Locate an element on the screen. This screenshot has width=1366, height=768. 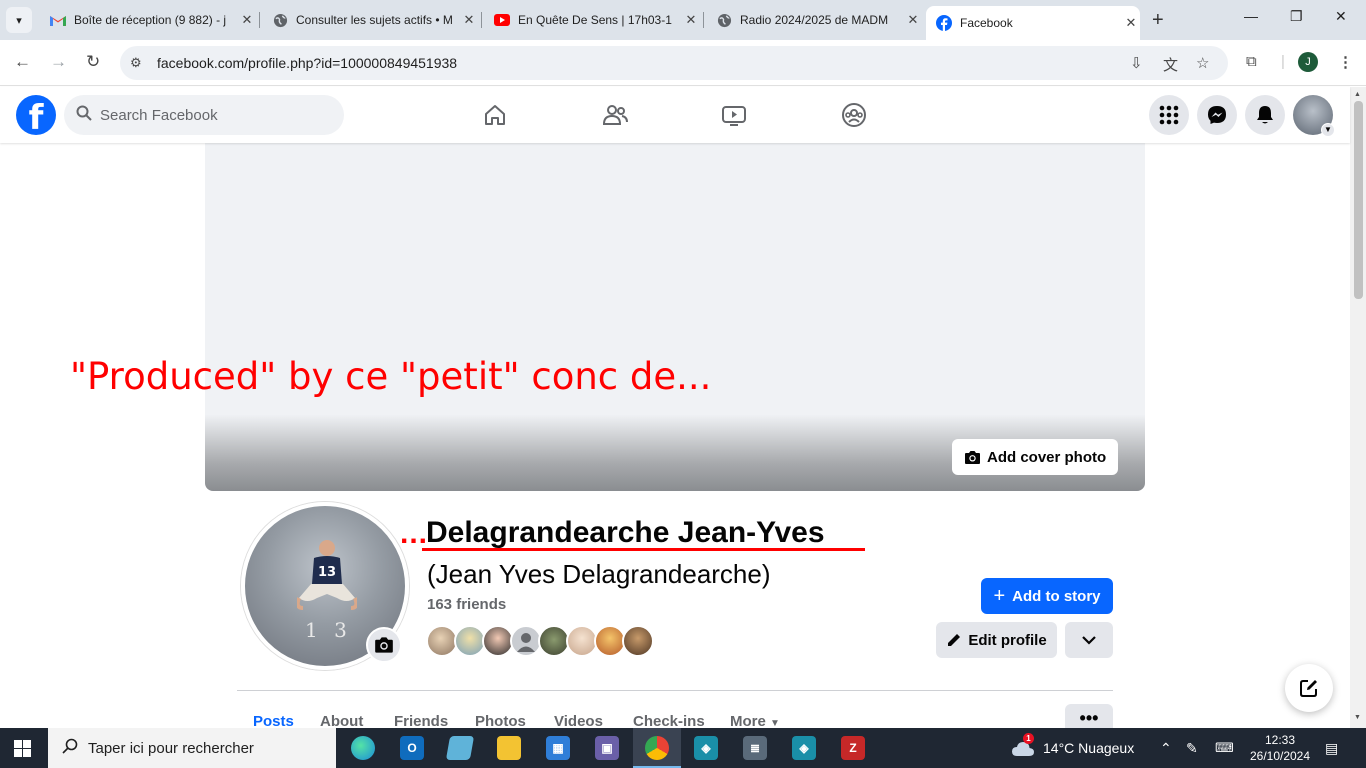
profile-divider is located at coordinates (675, 690).